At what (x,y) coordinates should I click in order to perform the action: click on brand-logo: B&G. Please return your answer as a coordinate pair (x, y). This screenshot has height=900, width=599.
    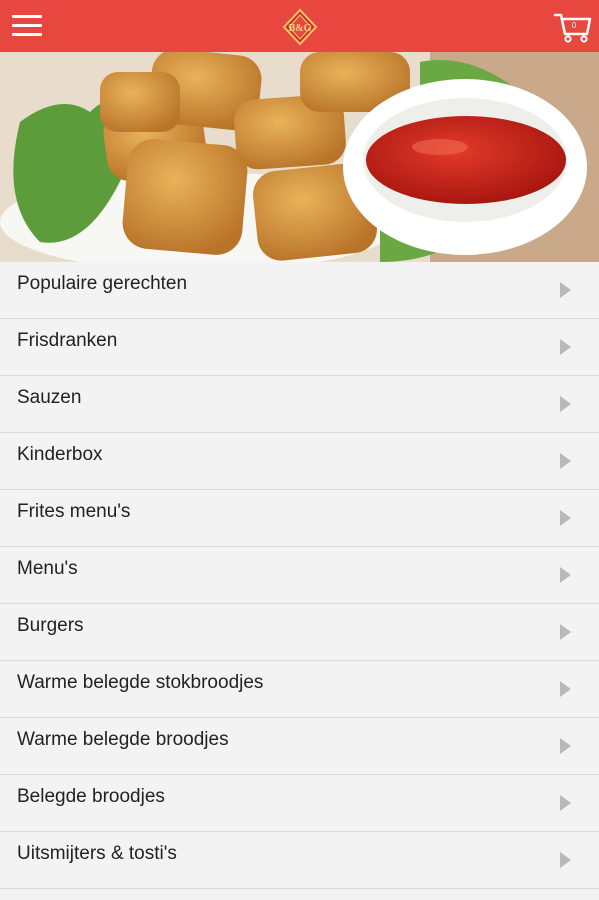
    Looking at the image, I should click on (300, 27).